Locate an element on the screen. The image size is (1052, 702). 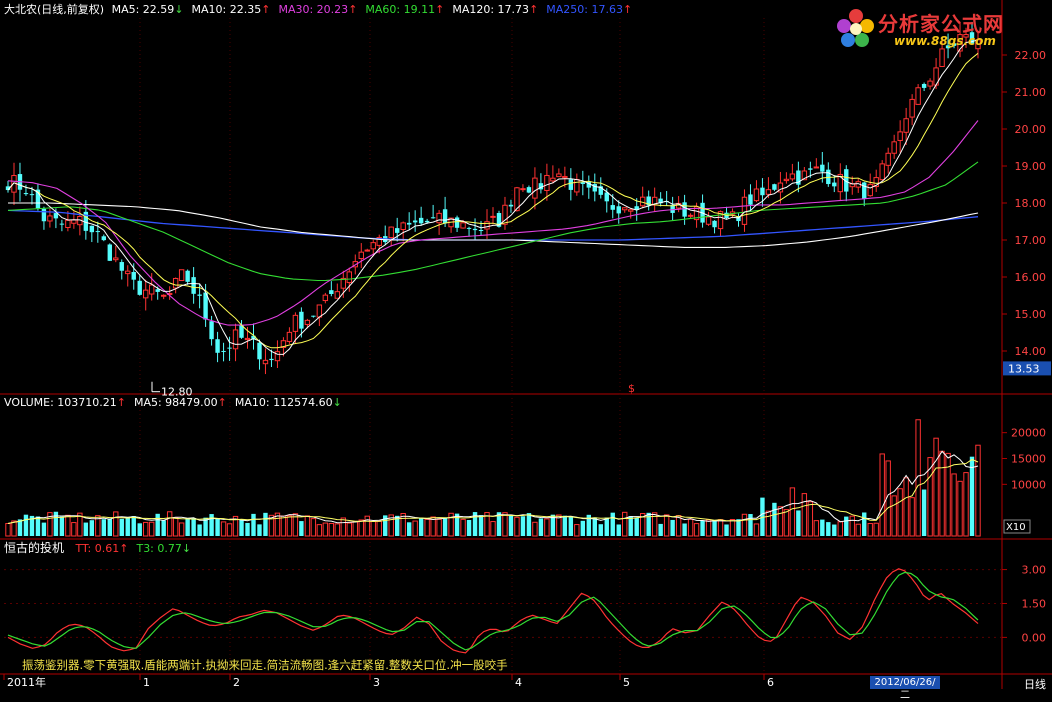
price-tick-label: 17.00 is located at coordinates (1031, 240).